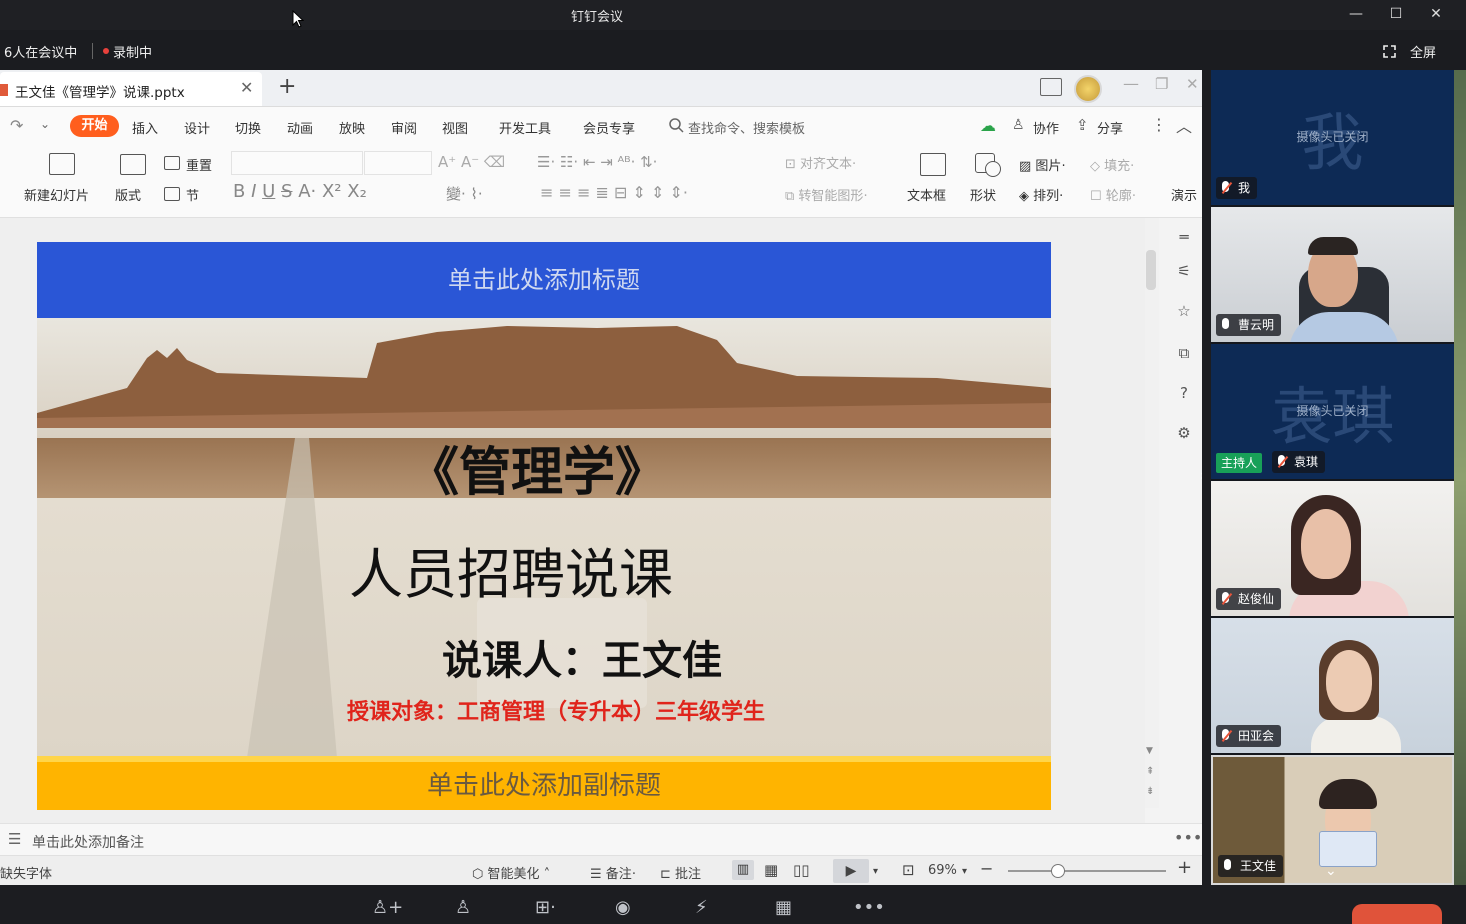  Describe the element at coordinates (511, 872) in the screenshot. I see `beautify-button: ⬡ 智能美化 ˄` at that location.